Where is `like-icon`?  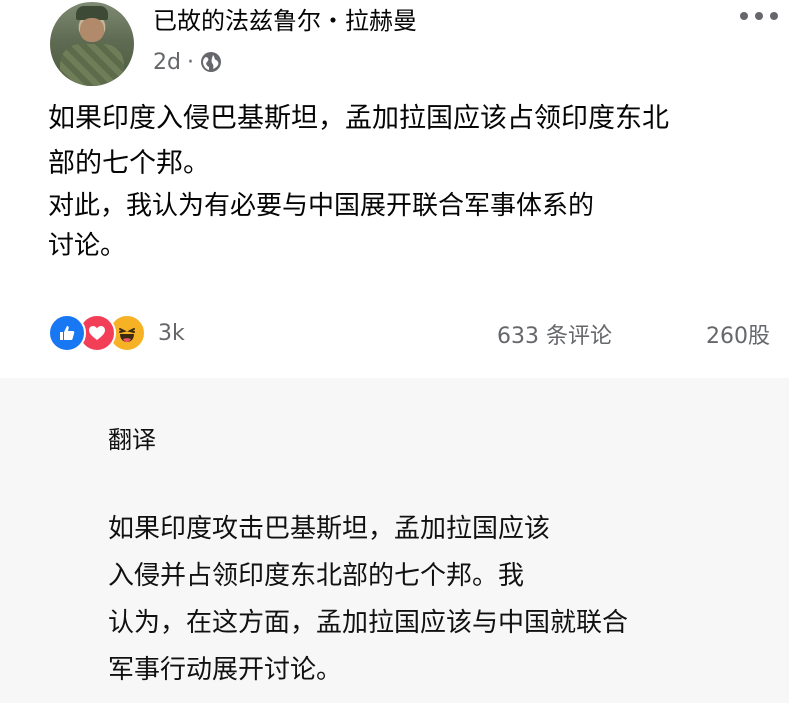 like-icon is located at coordinates (67, 333).